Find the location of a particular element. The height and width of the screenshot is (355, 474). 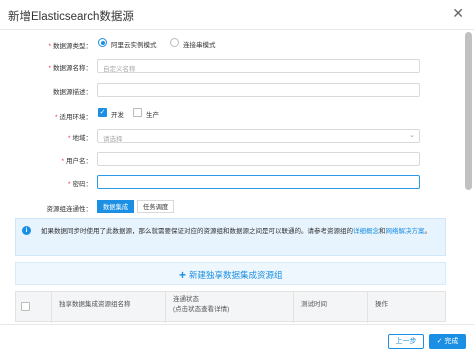

checkbox-prod is located at coordinates (137, 112).